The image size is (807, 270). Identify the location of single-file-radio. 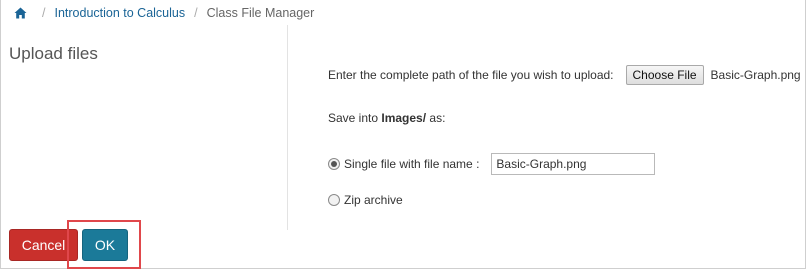
(334, 164).